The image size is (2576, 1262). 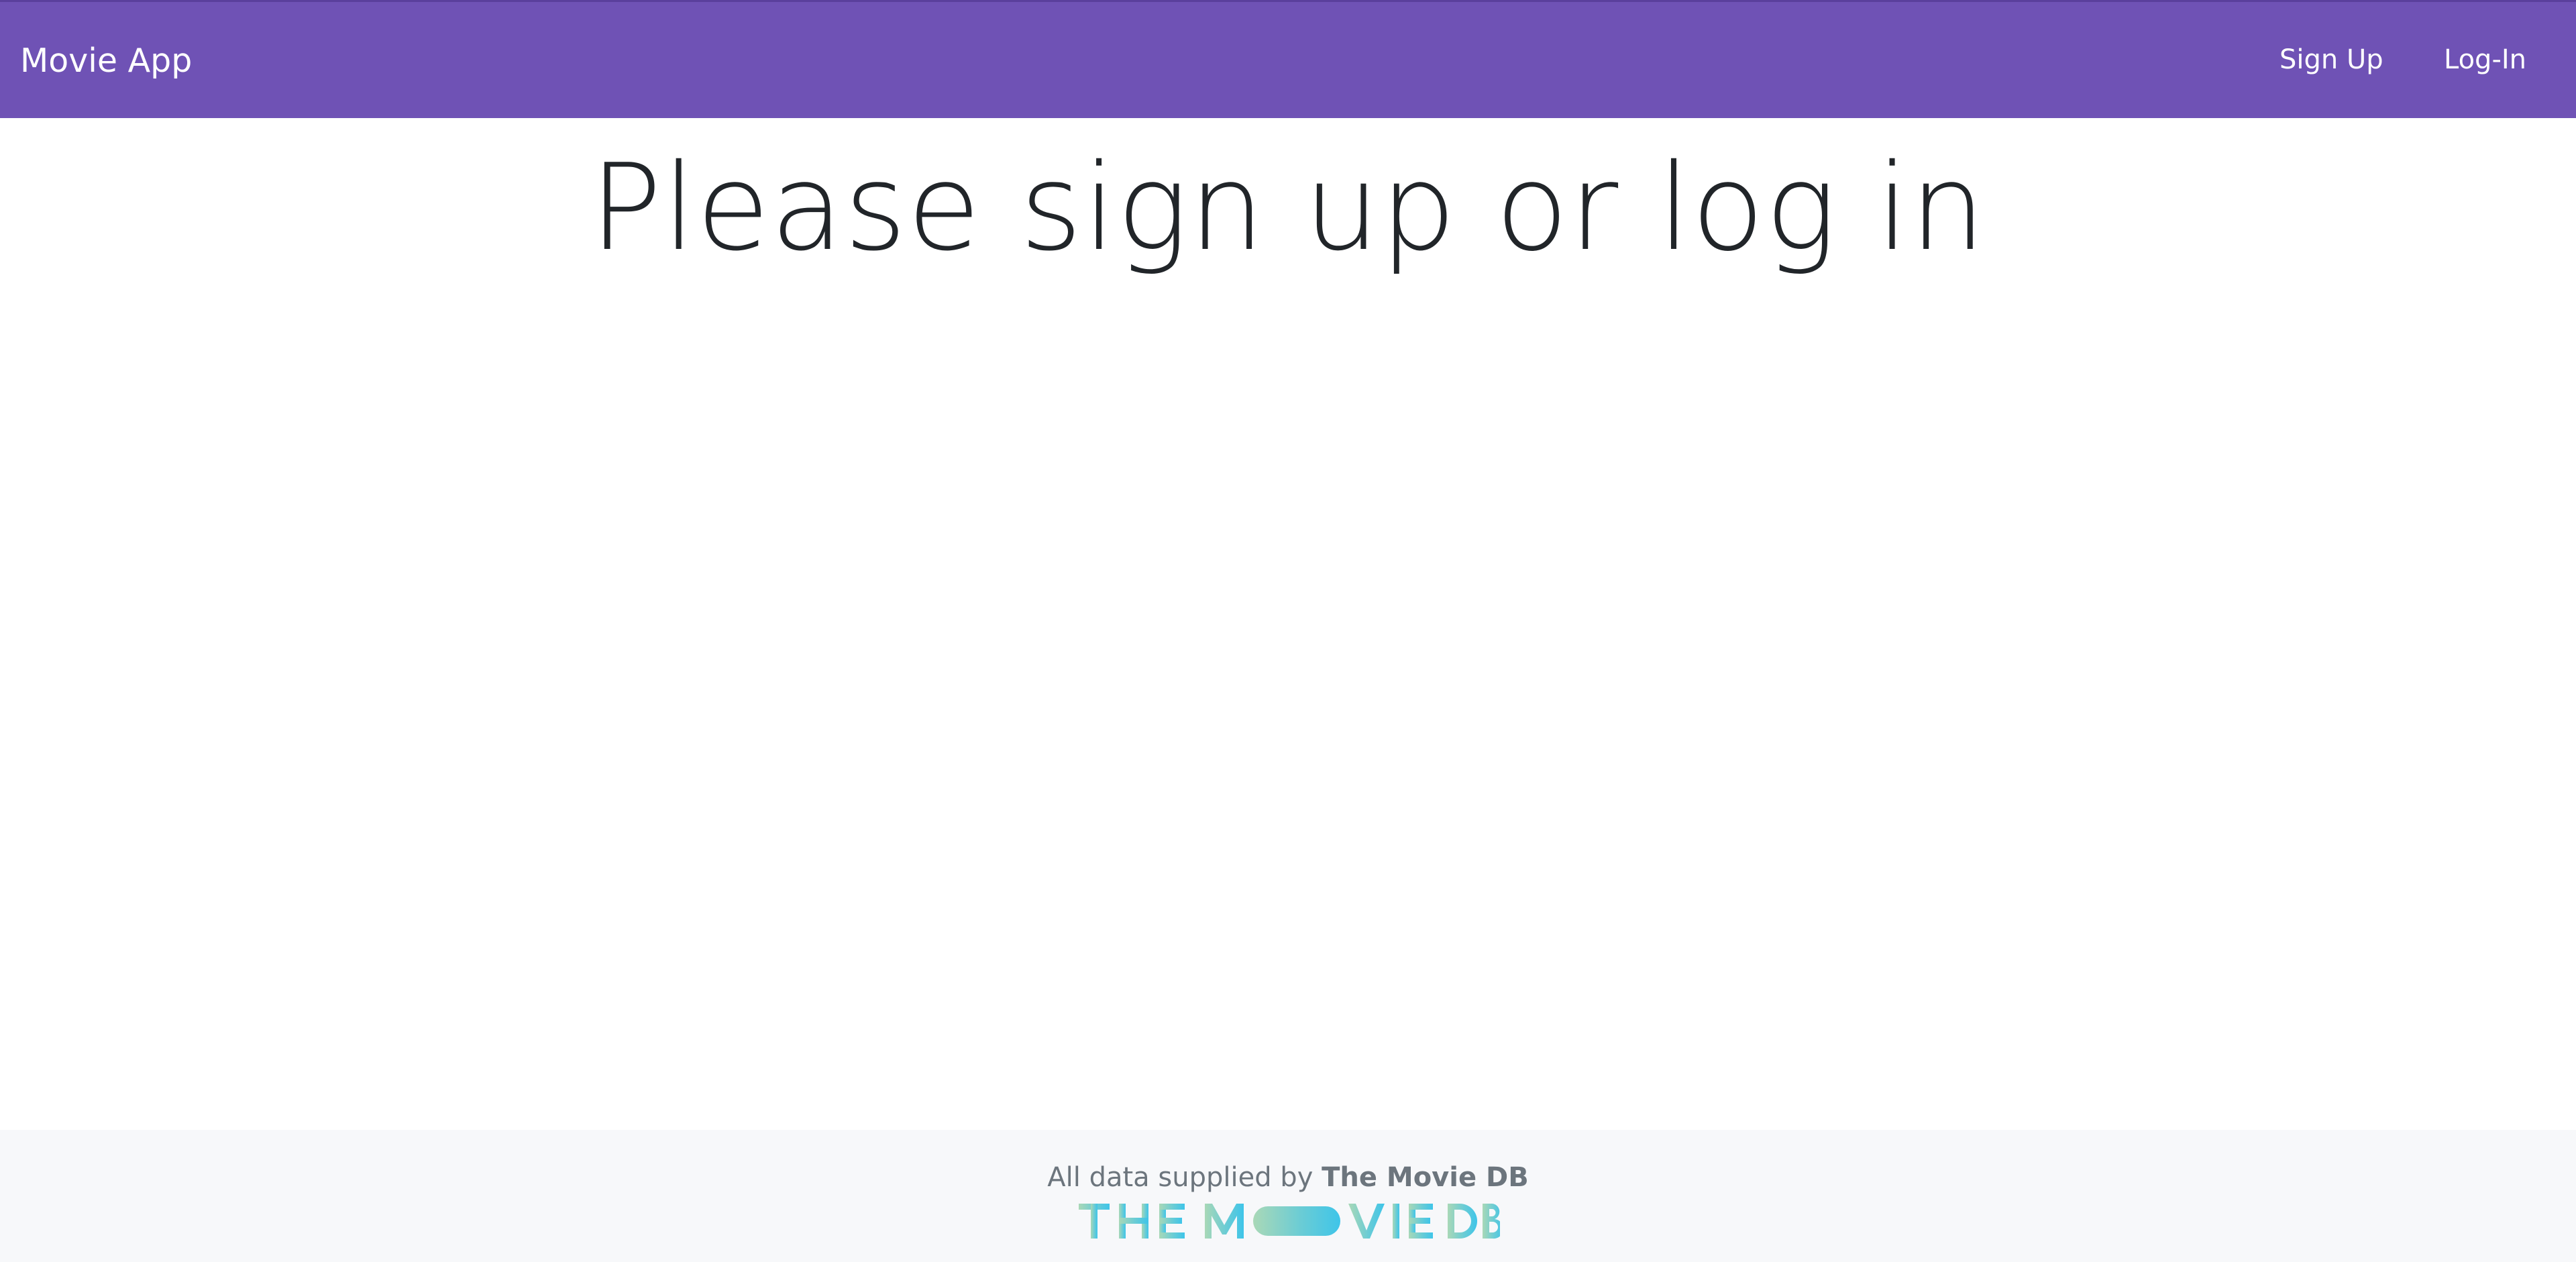 I want to click on data-credit: All data supplied by The Movie DB, so click(x=1288, y=1177).